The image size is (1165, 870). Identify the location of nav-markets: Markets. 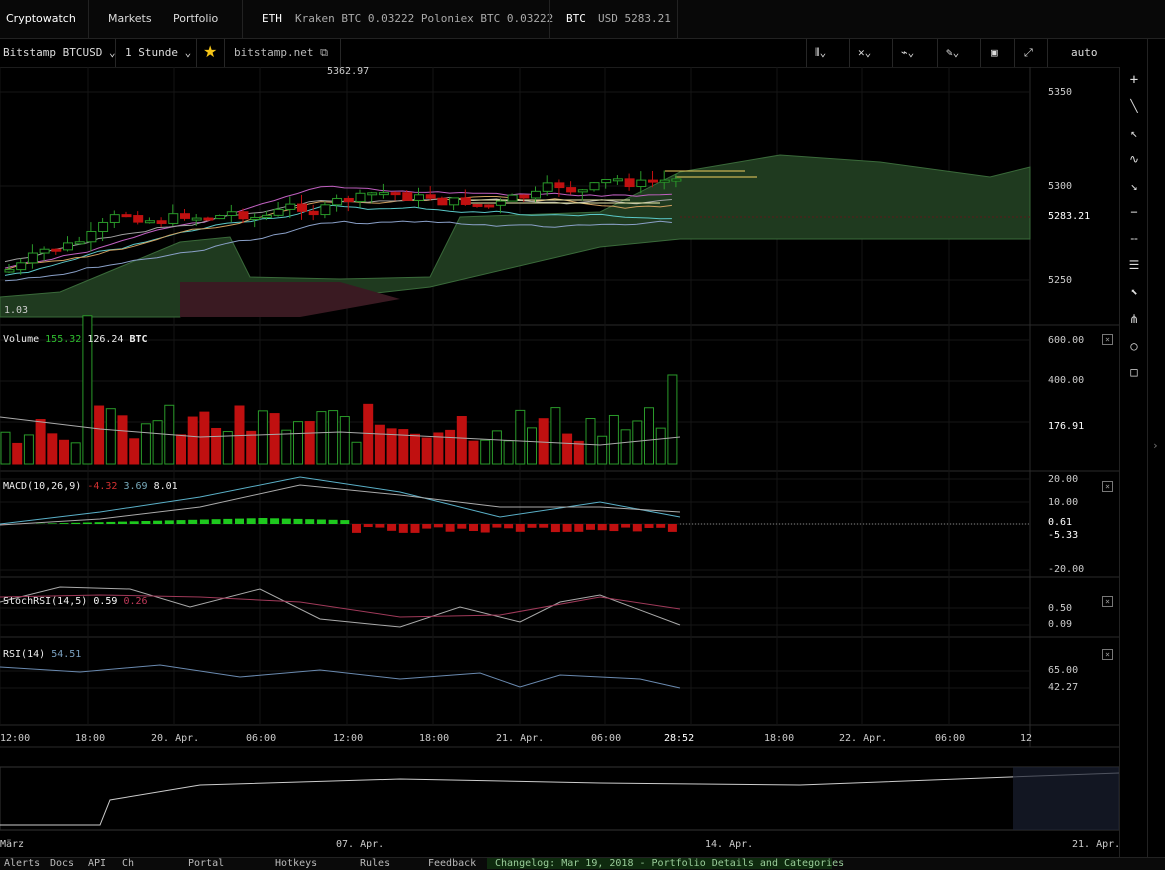
(130, 18).